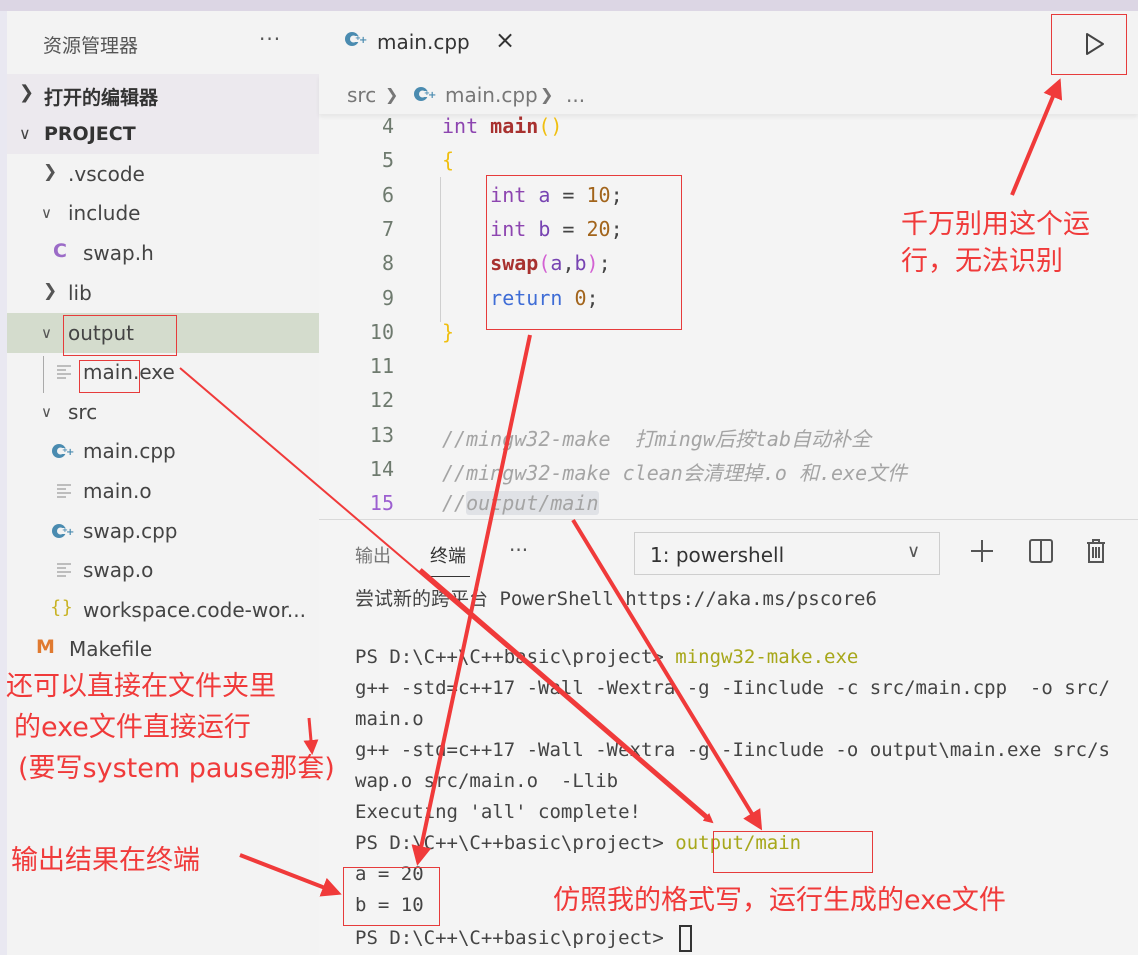  What do you see at coordinates (118, 570) in the screenshot?
I see `tree-item-label: swap.o` at bounding box center [118, 570].